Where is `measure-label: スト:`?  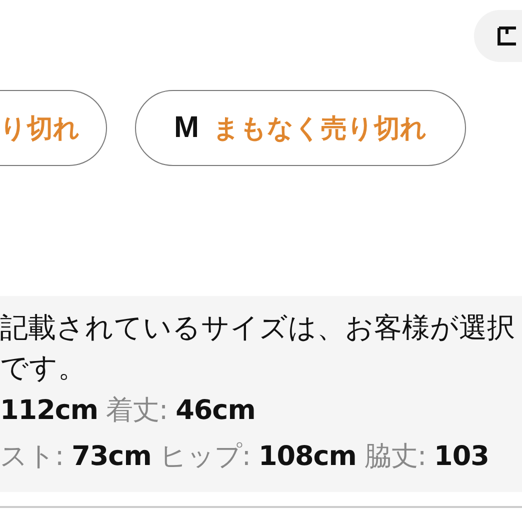
measure-label: スト: is located at coordinates (32, 457).